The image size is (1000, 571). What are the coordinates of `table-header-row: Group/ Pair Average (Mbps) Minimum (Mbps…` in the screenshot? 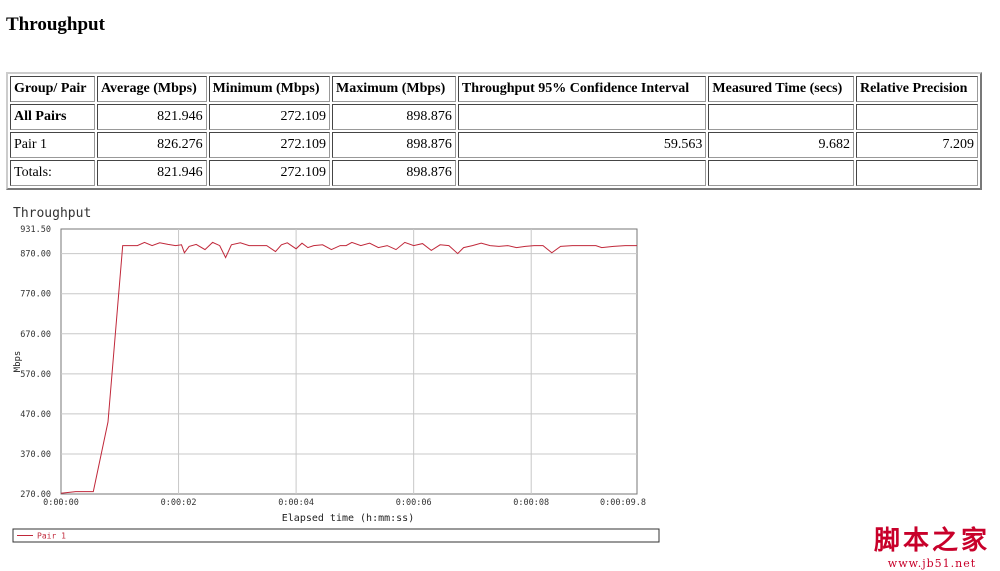 It's located at (494, 89).